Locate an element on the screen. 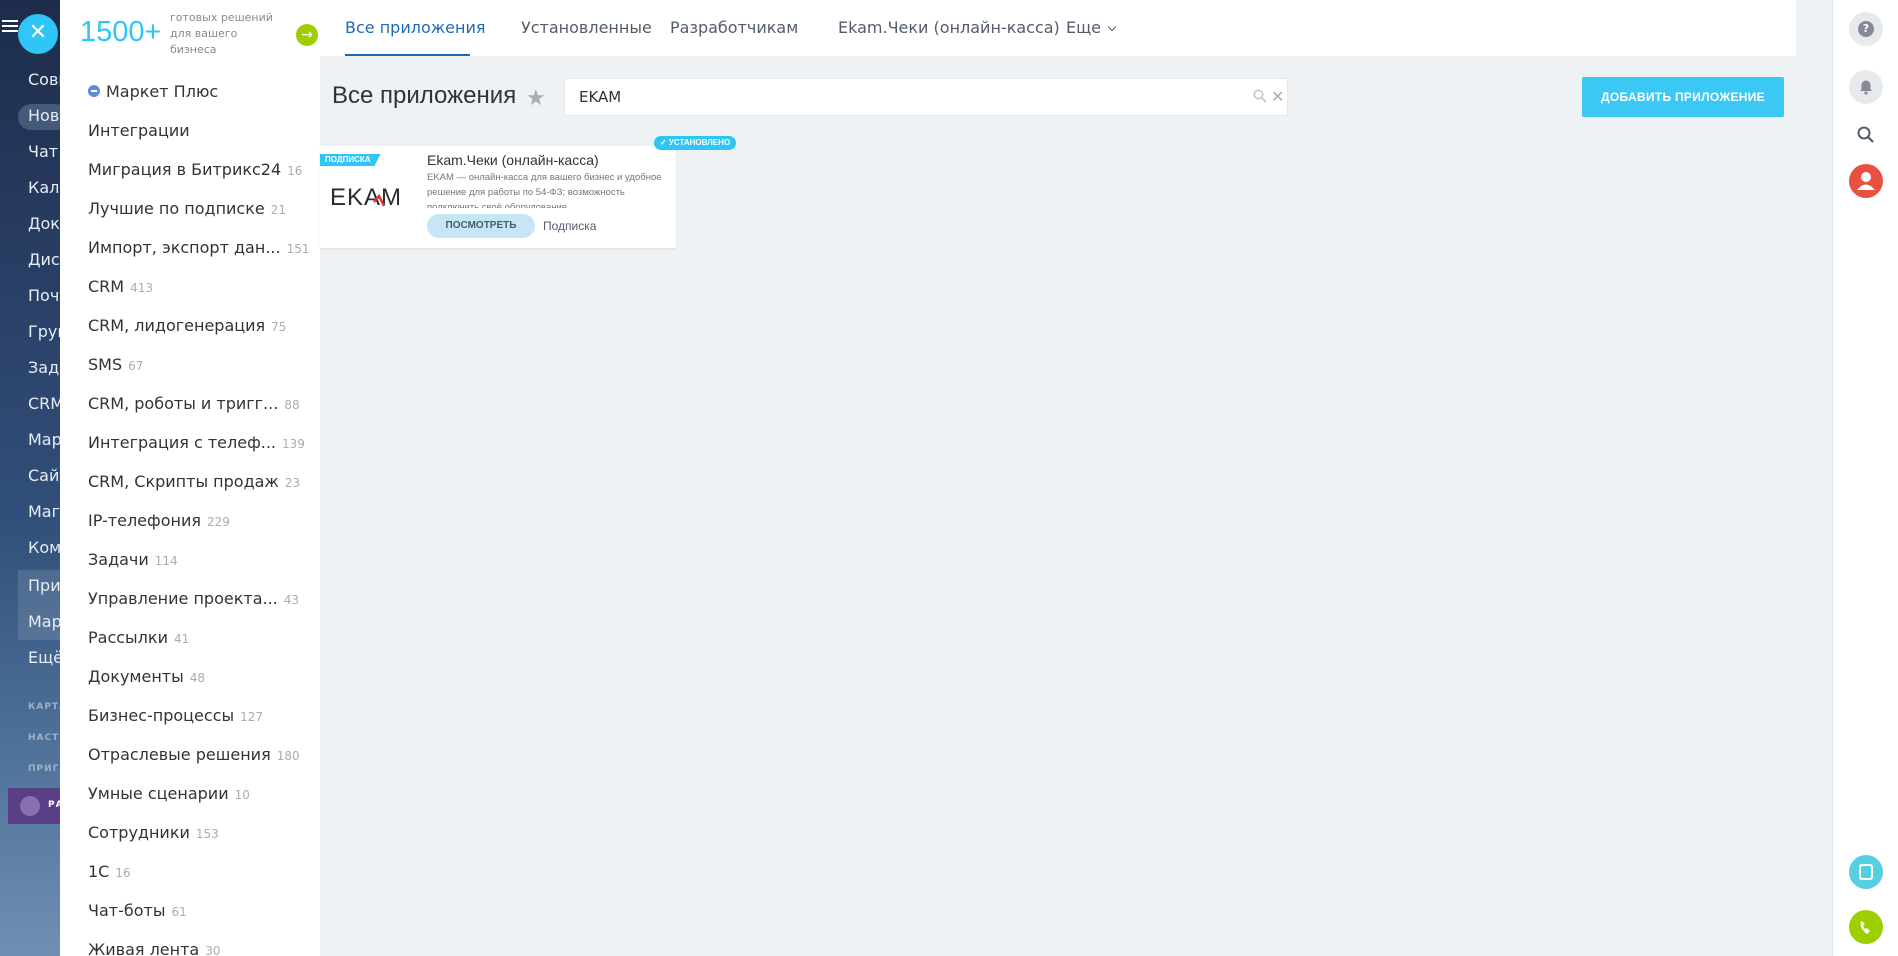 The width and height of the screenshot is (1898, 956). hamburger-menu-icon is located at coordinates (10, 27).